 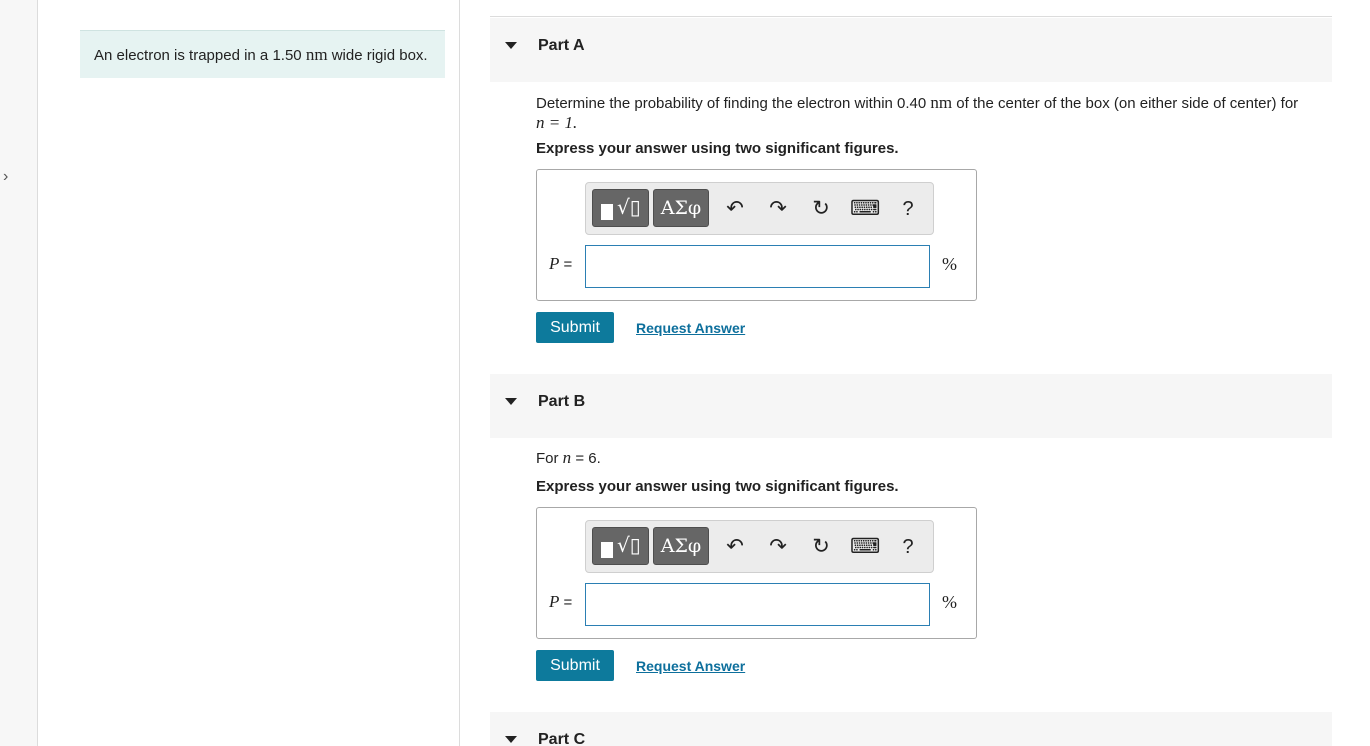 I want to click on left-rail: ›, so click(x=19, y=373).